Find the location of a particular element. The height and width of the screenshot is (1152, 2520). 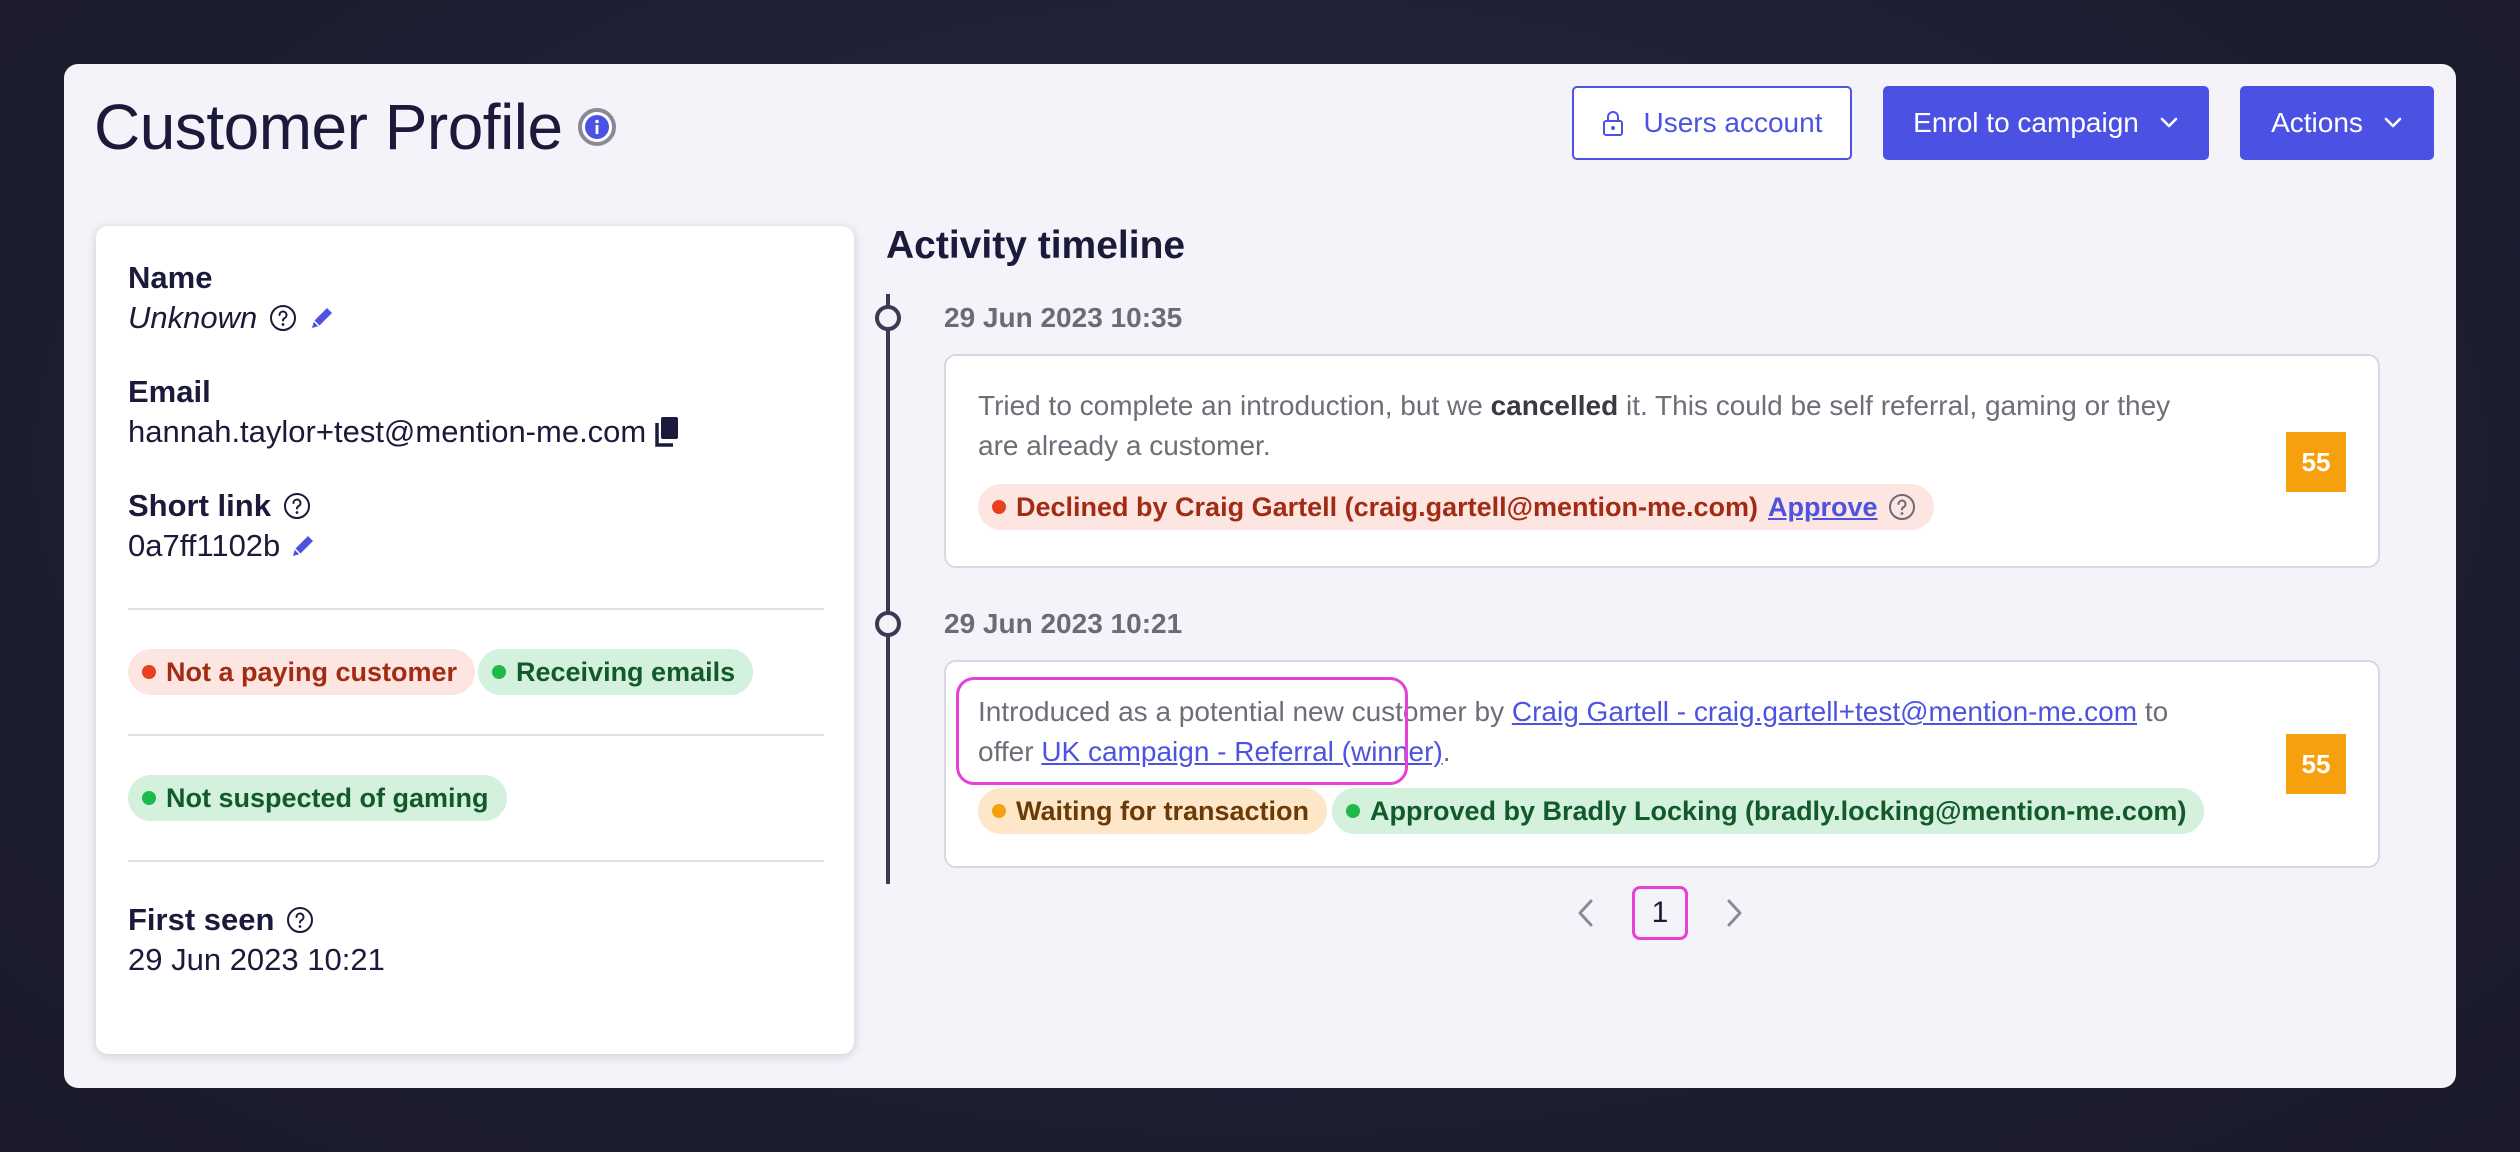

first-seen-value: 29 Jun 2023 10:21 is located at coordinates (256, 959).